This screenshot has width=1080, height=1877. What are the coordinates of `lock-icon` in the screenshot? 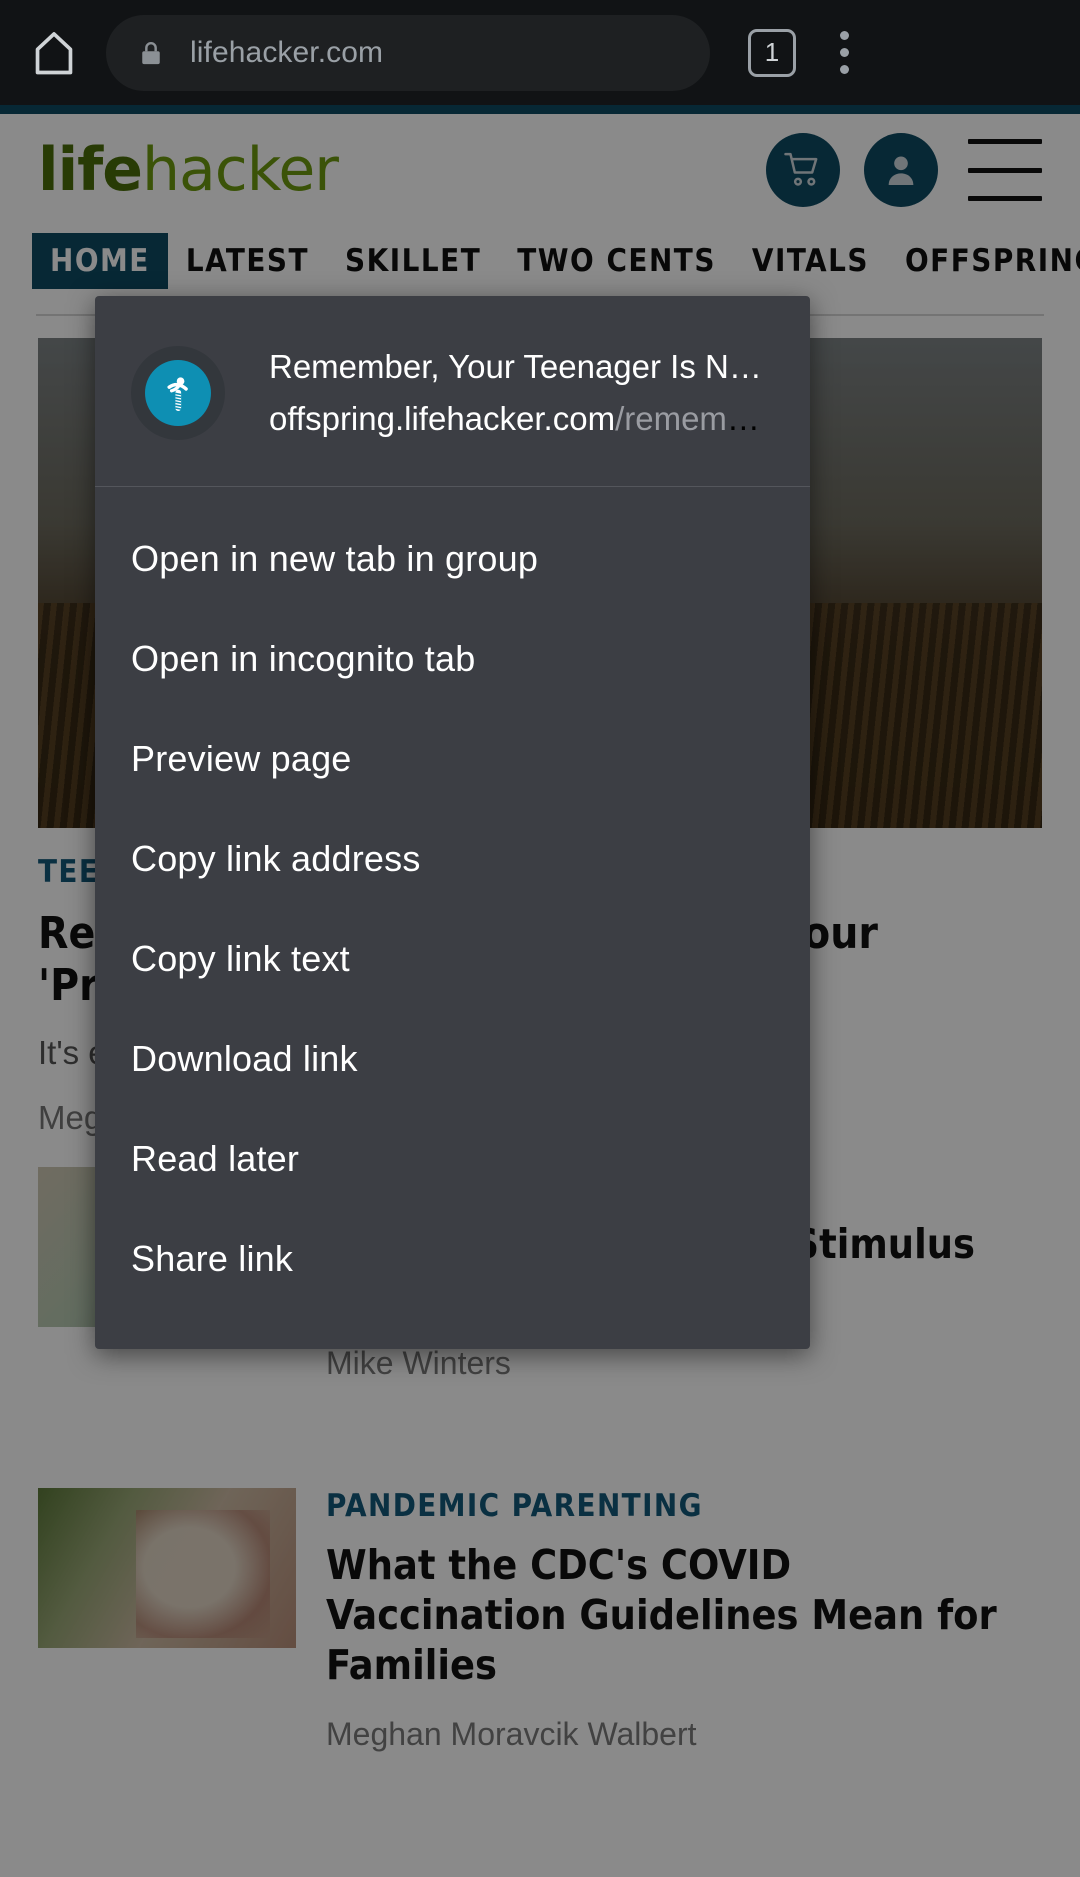 It's located at (151, 53).